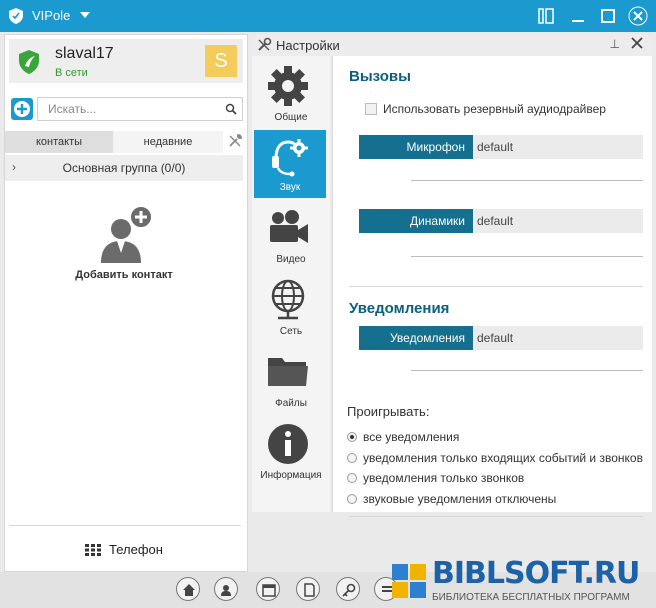  Describe the element at coordinates (416, 147) in the screenshot. I see `microphone-label: Микрофон` at that location.